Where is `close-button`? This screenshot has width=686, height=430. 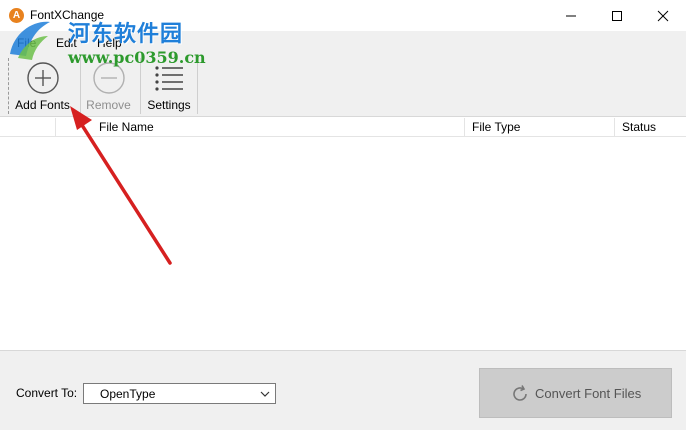 close-button is located at coordinates (663, 15).